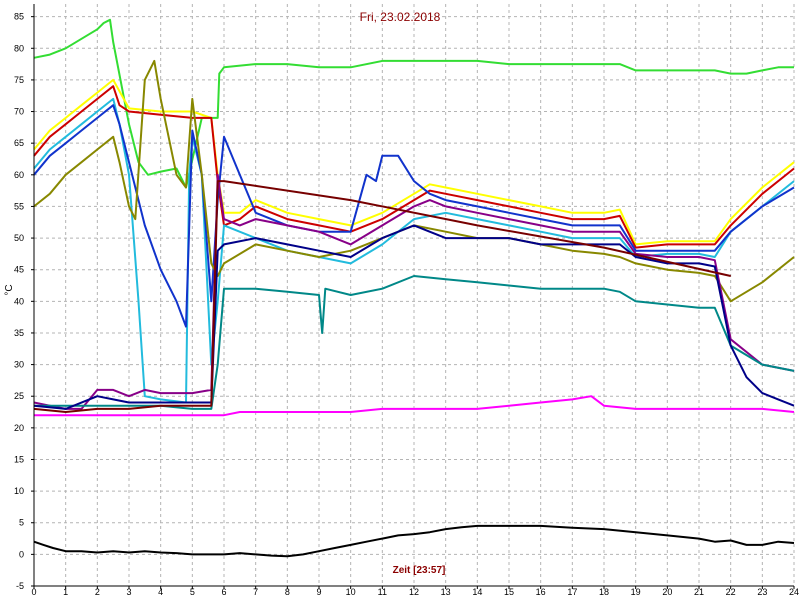  Describe the element at coordinates (382, 592) in the screenshot. I see `x-tick-label: 11` at that location.